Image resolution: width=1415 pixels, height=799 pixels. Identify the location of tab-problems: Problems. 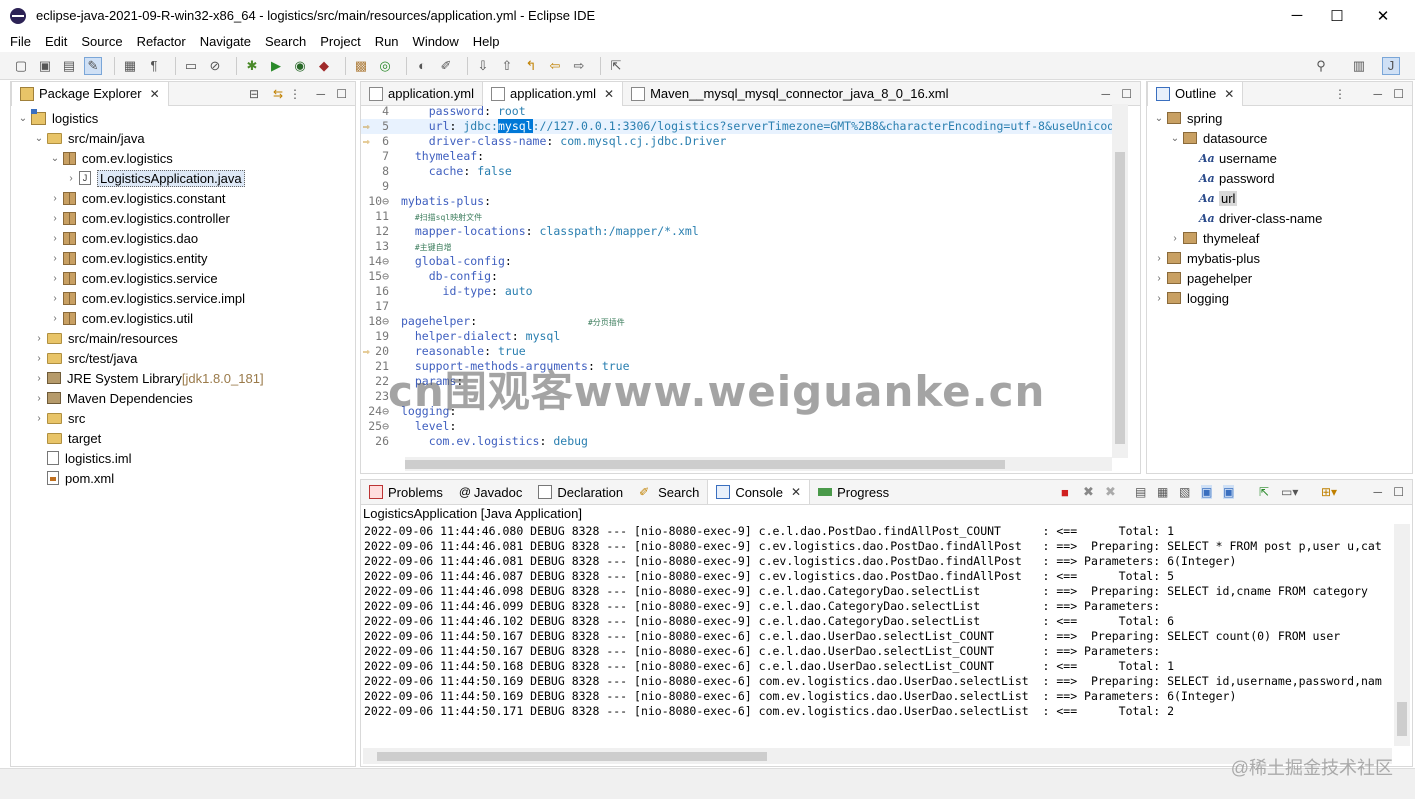
(406, 492).